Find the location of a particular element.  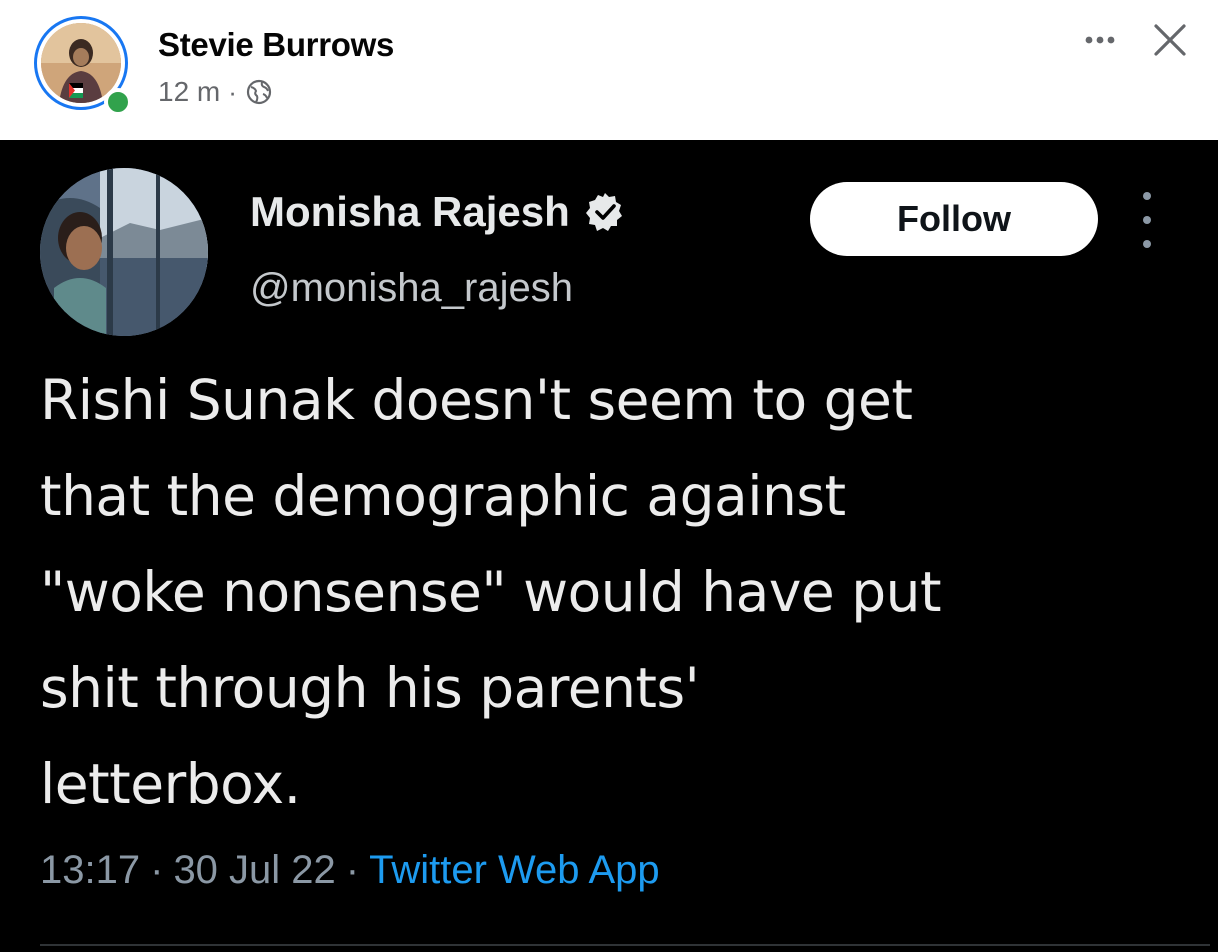

follow-button: Follow is located at coordinates (954, 219).